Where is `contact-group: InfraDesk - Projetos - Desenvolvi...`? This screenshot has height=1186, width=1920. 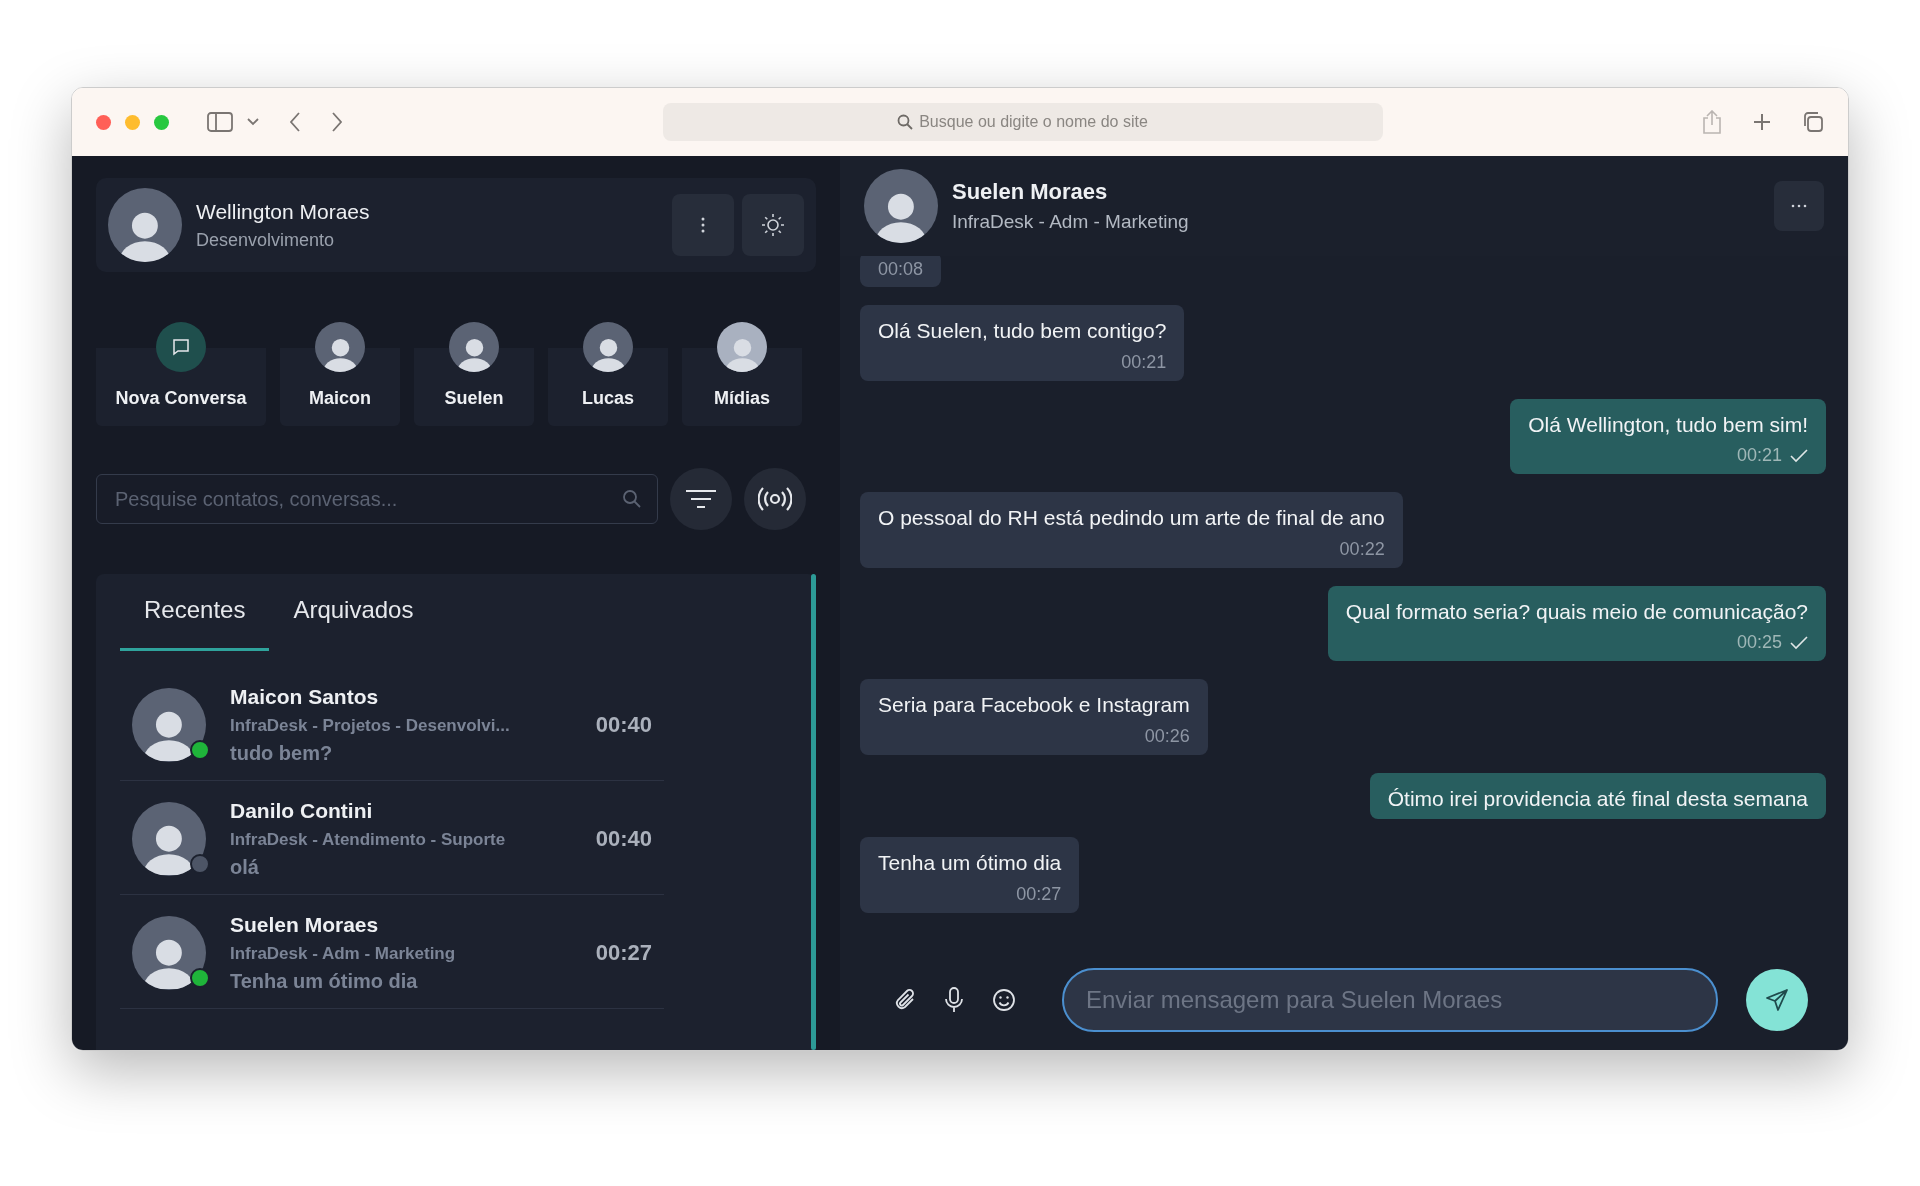 contact-group: InfraDesk - Projetos - Desenvolvi... is located at coordinates (370, 725).